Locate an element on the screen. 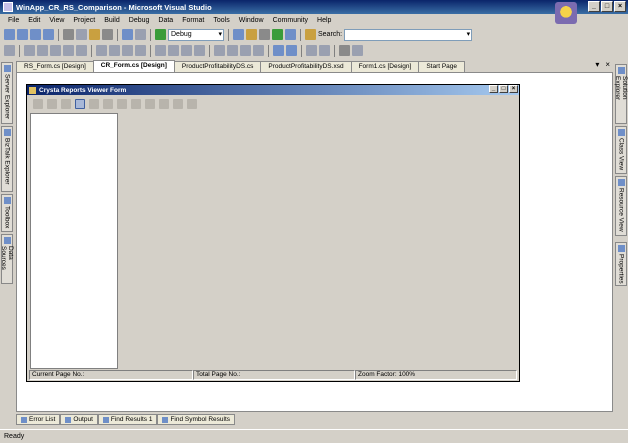 The height and width of the screenshot is (443, 628). menu-data: Data is located at coordinates (165, 20).